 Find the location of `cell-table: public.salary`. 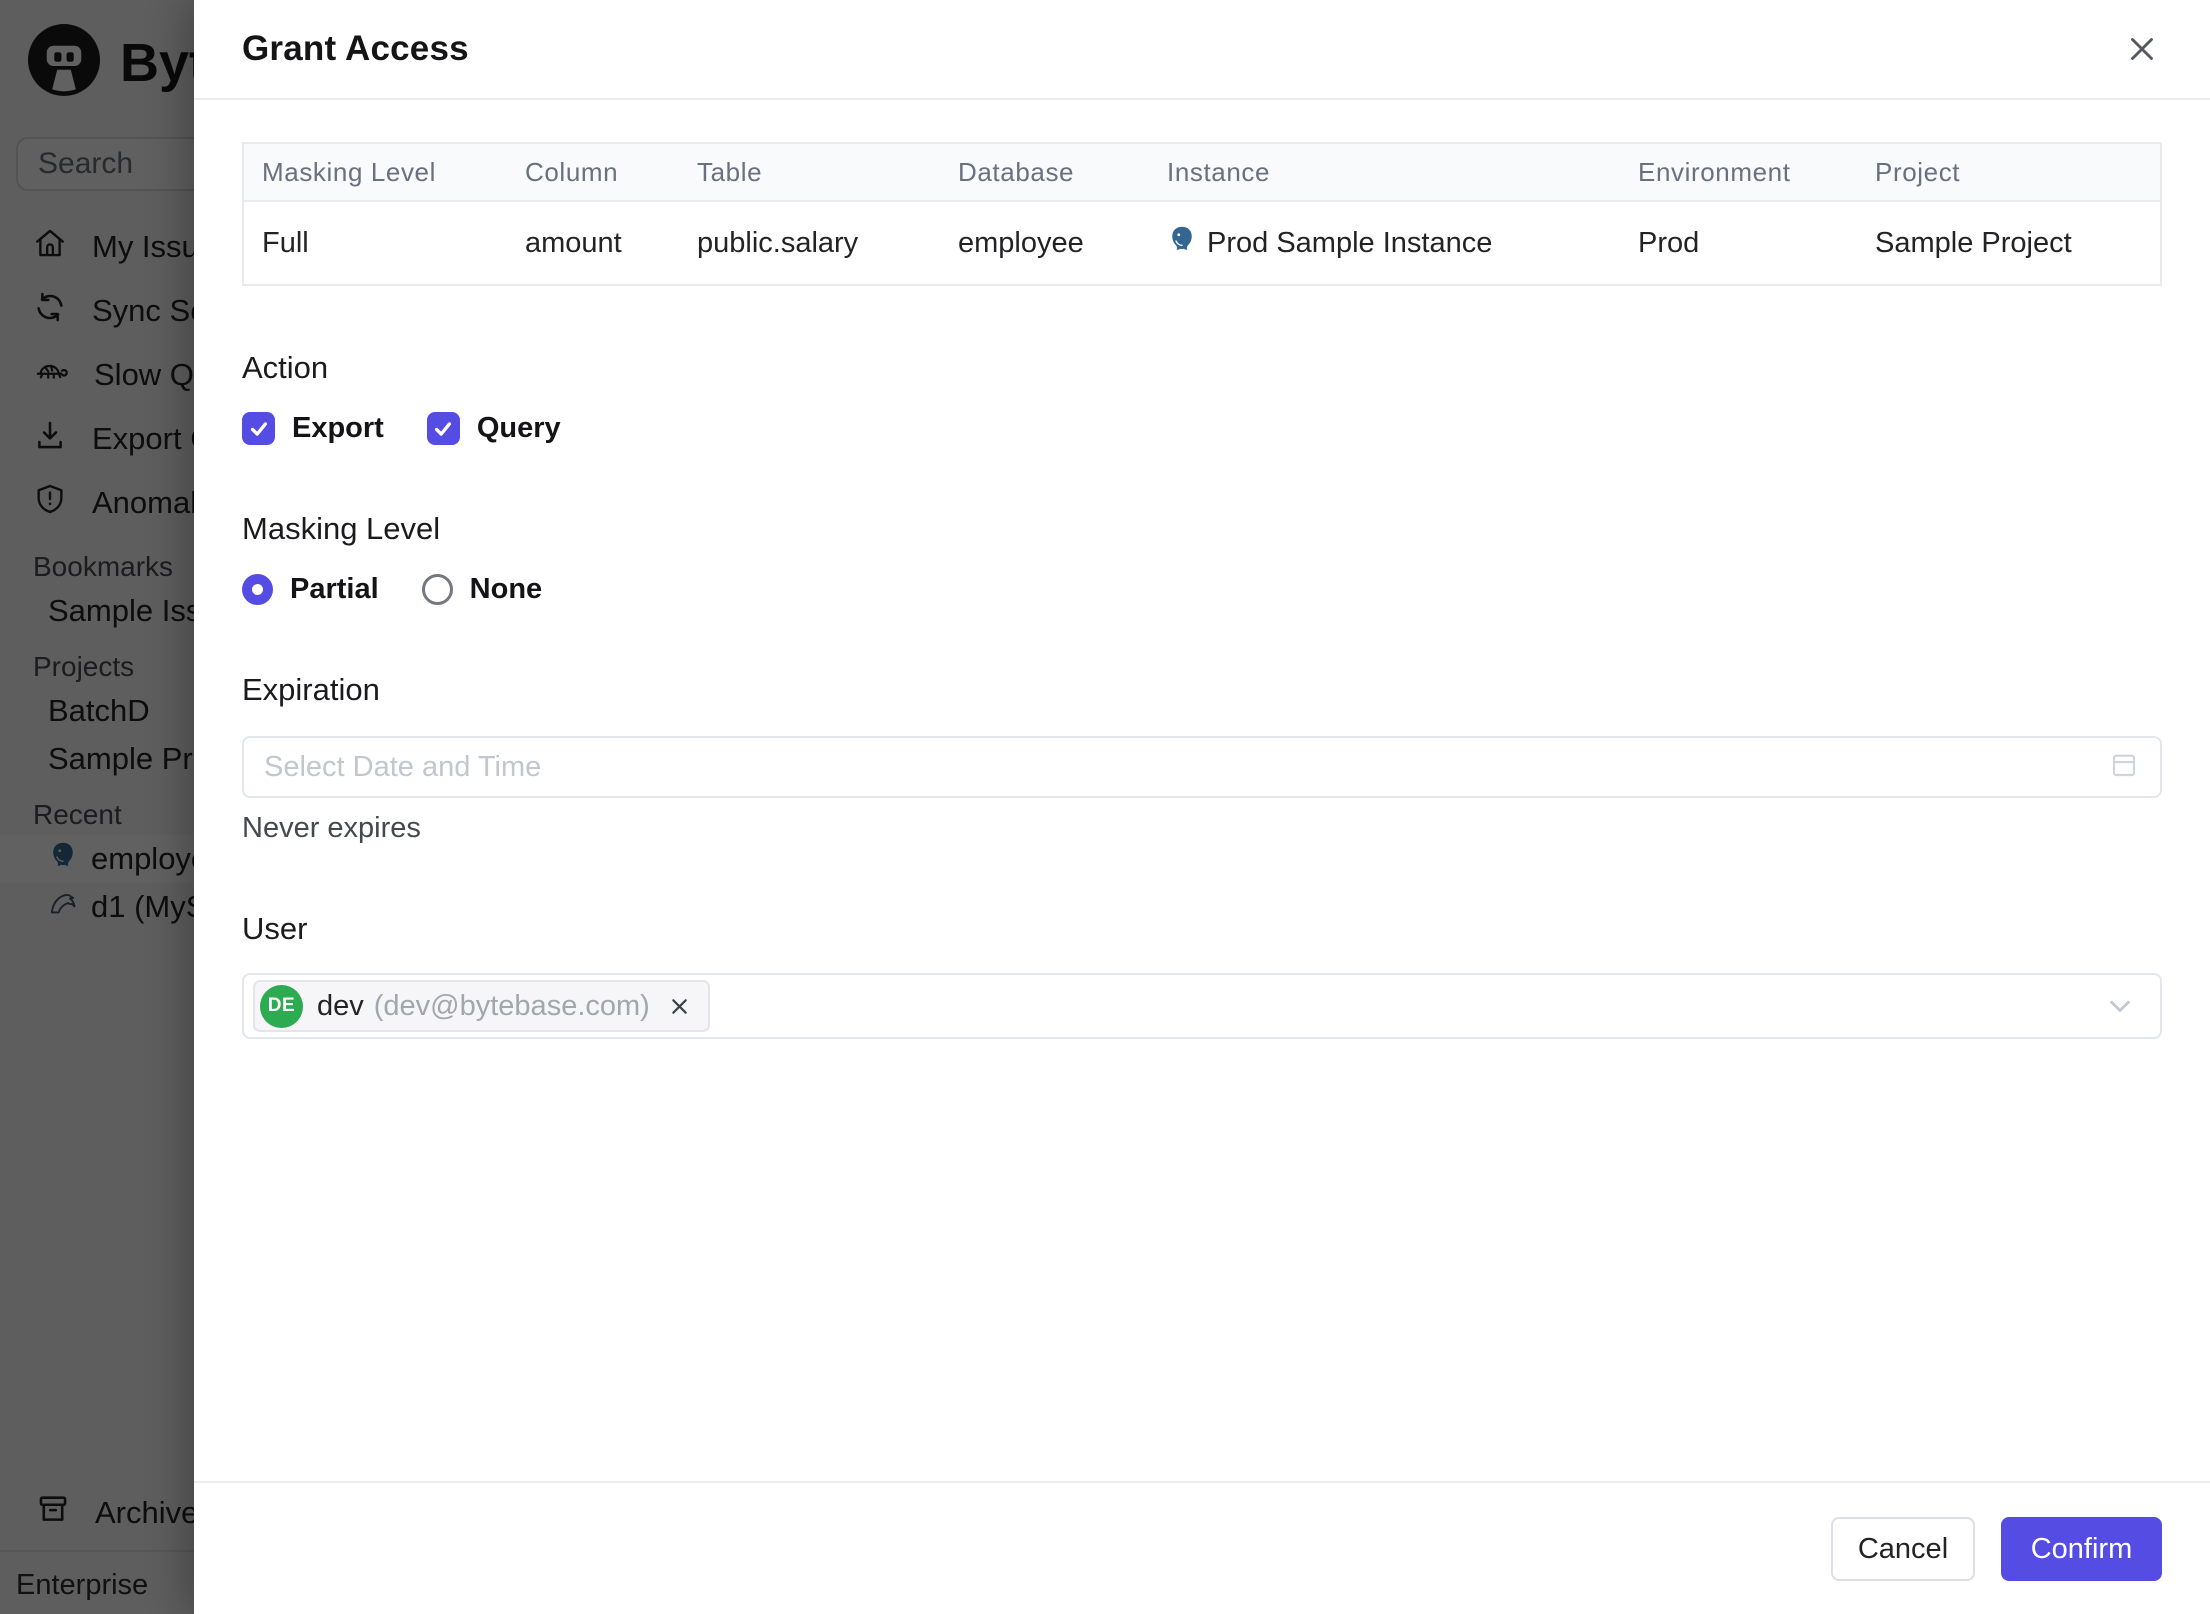

cell-table: public.salary is located at coordinates (778, 242).